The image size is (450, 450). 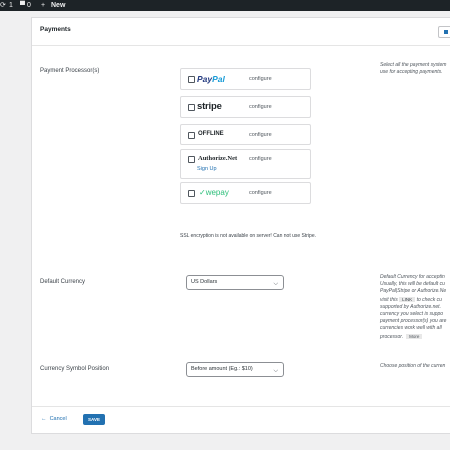 I want to click on admin-bar: ⟳ 1 ▀ 0 + New, so click(x=225, y=5).